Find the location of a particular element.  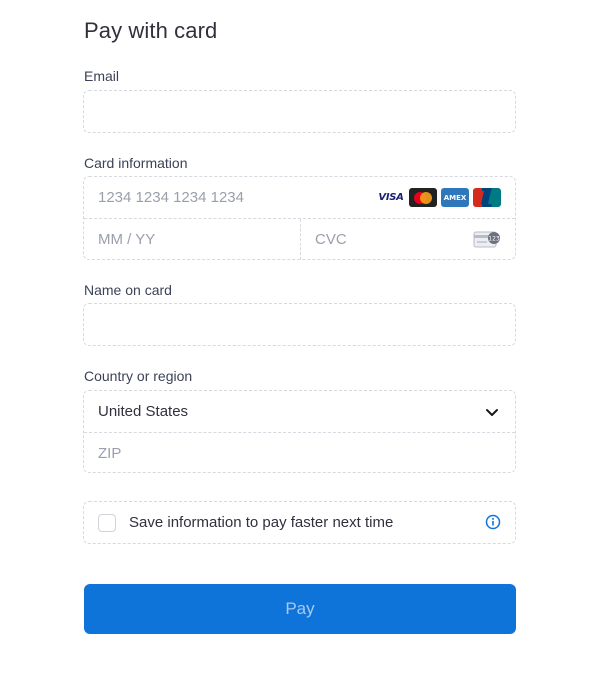

cvc-field: CVC 123 is located at coordinates (408, 239).